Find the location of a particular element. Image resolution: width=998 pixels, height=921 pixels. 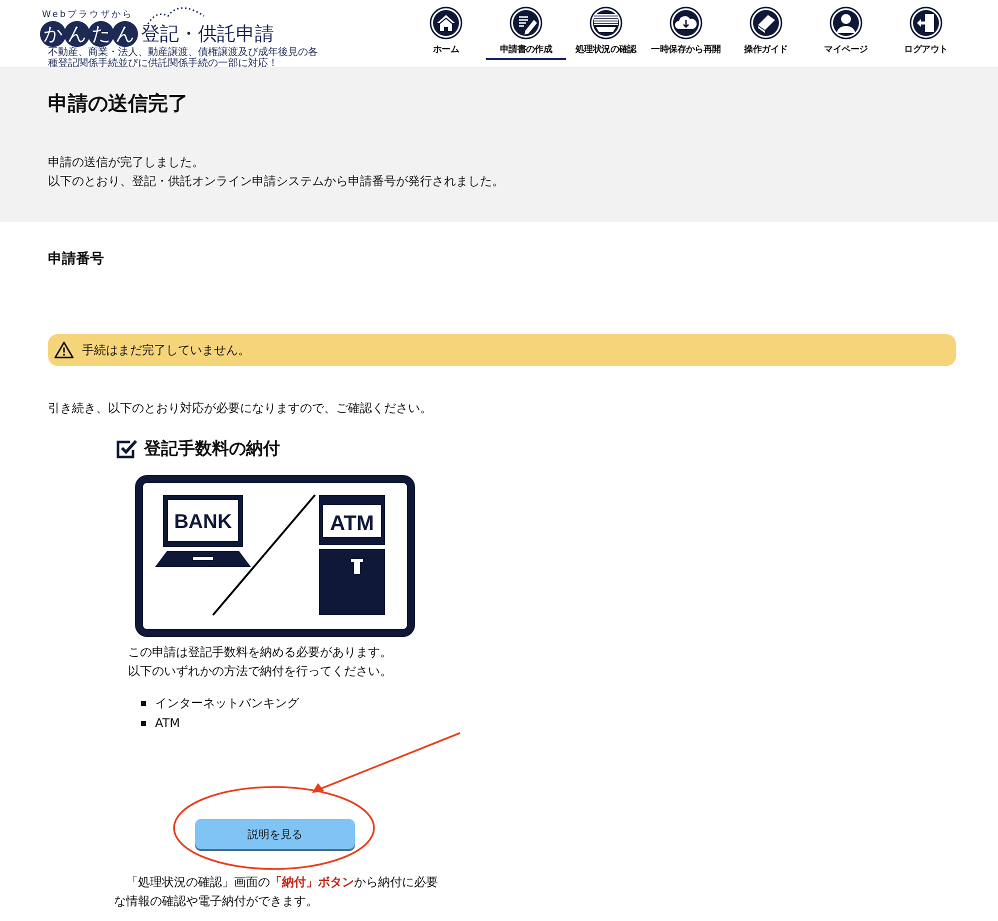

task-title: 登記手数料の納付 is located at coordinates (212, 449).